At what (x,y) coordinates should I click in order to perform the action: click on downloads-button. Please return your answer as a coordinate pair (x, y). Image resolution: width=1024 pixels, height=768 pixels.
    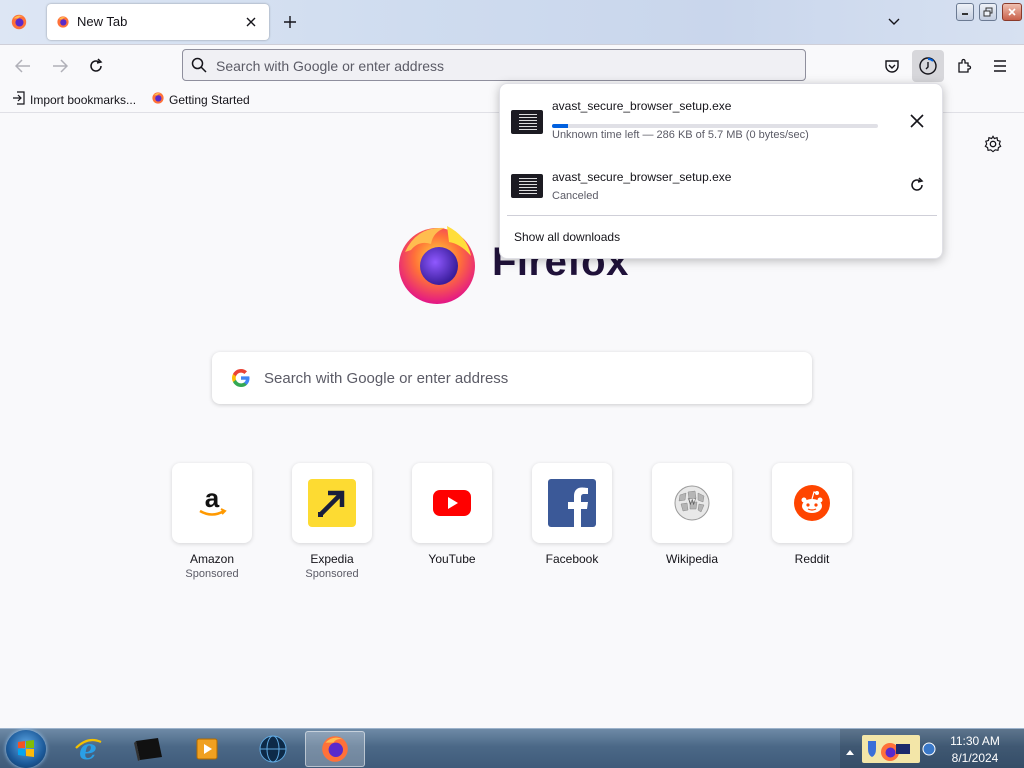
    Looking at the image, I should click on (928, 66).